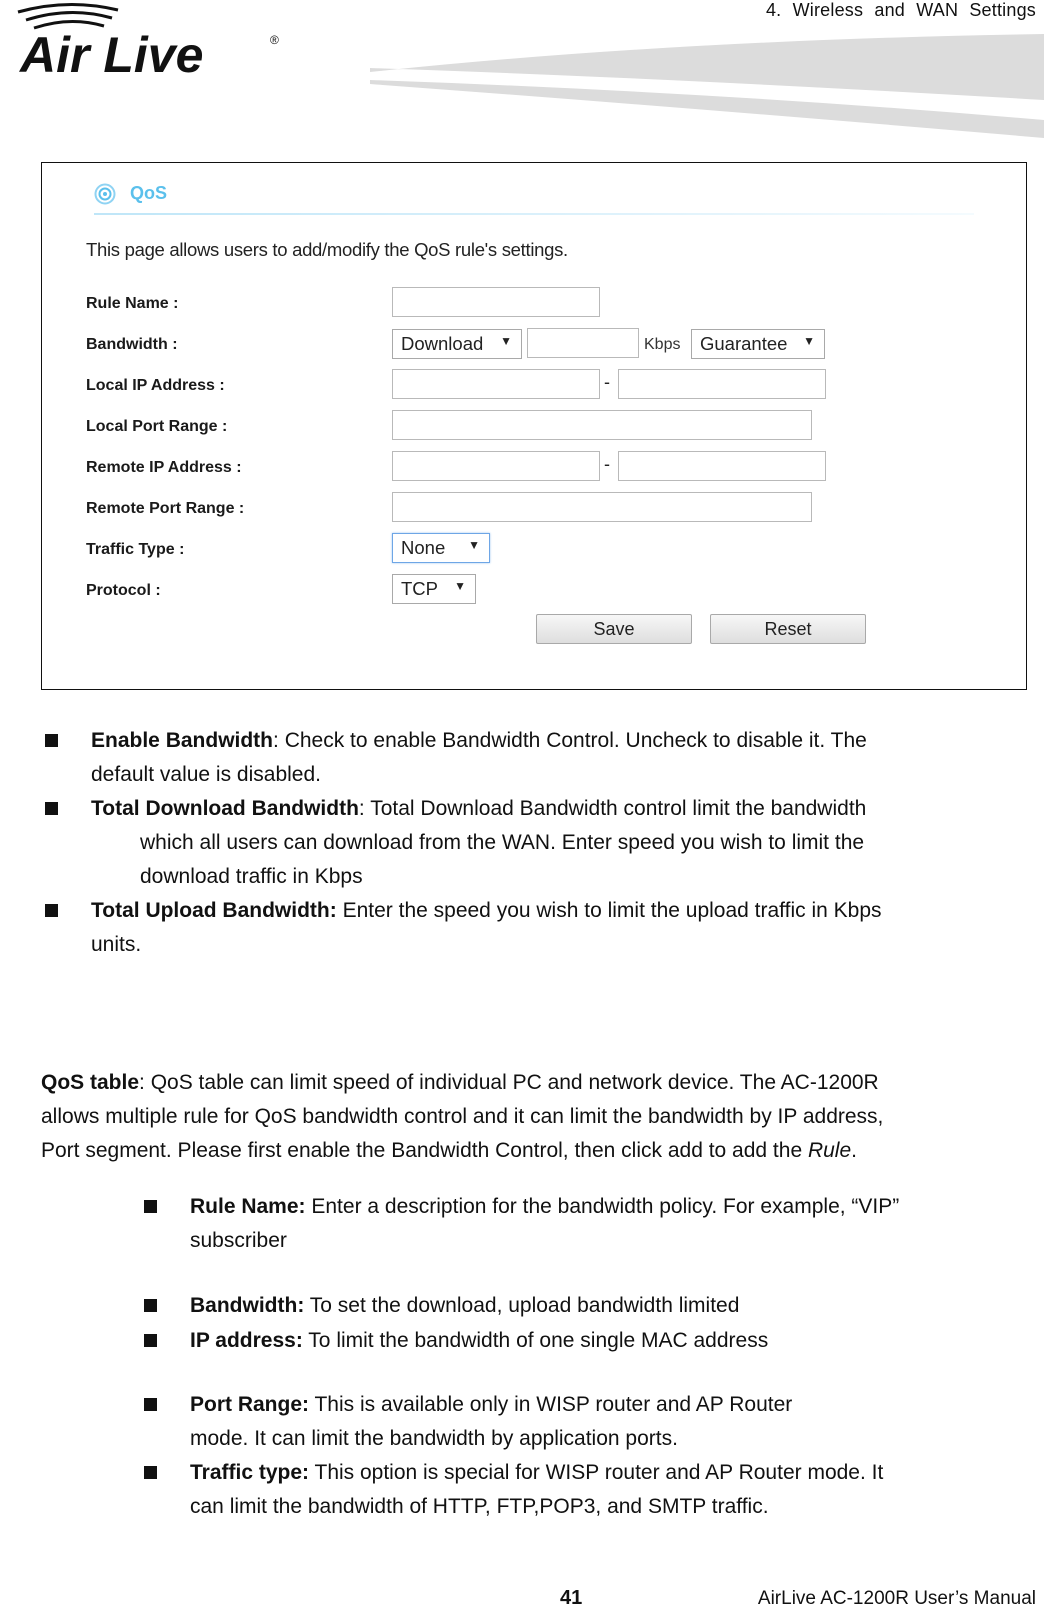 Image resolution: width=1044 pixels, height=1622 pixels. I want to click on bandwidth-direction-select: Download ▼, so click(457, 344).